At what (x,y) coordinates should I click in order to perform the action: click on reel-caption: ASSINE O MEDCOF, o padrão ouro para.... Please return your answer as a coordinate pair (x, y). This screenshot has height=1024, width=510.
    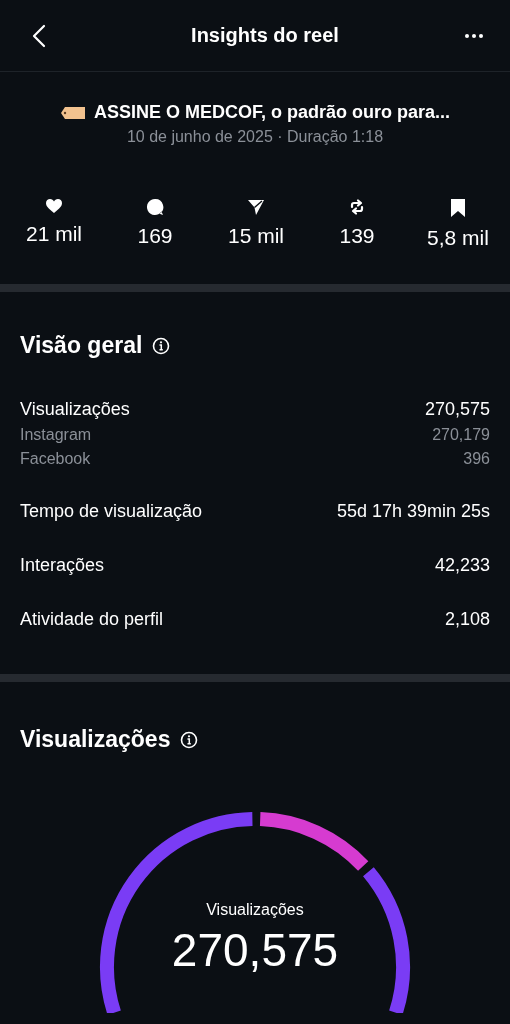
    Looking at the image, I should click on (271, 112).